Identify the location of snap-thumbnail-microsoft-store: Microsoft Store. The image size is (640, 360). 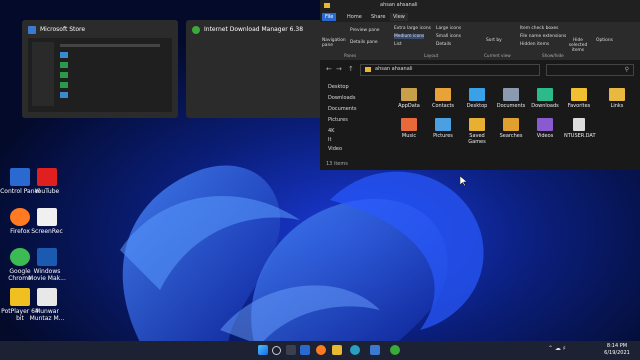
(100, 69).